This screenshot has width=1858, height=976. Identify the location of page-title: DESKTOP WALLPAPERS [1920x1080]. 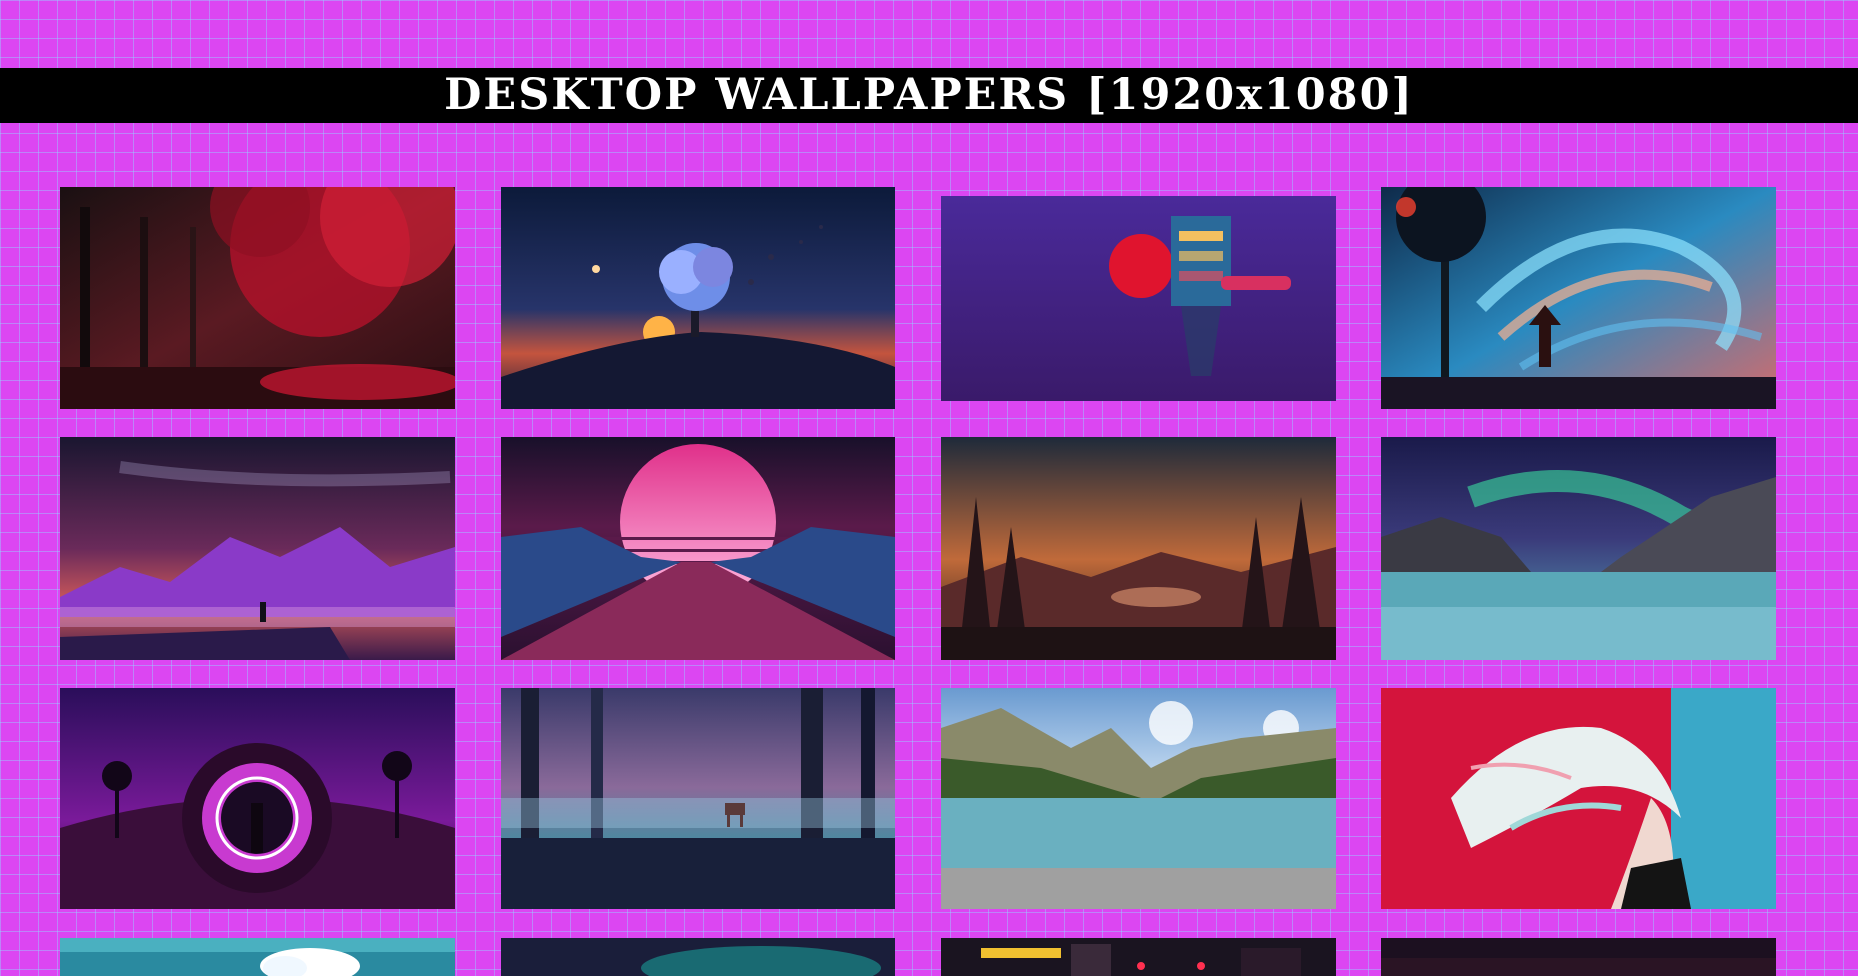
(929, 95).